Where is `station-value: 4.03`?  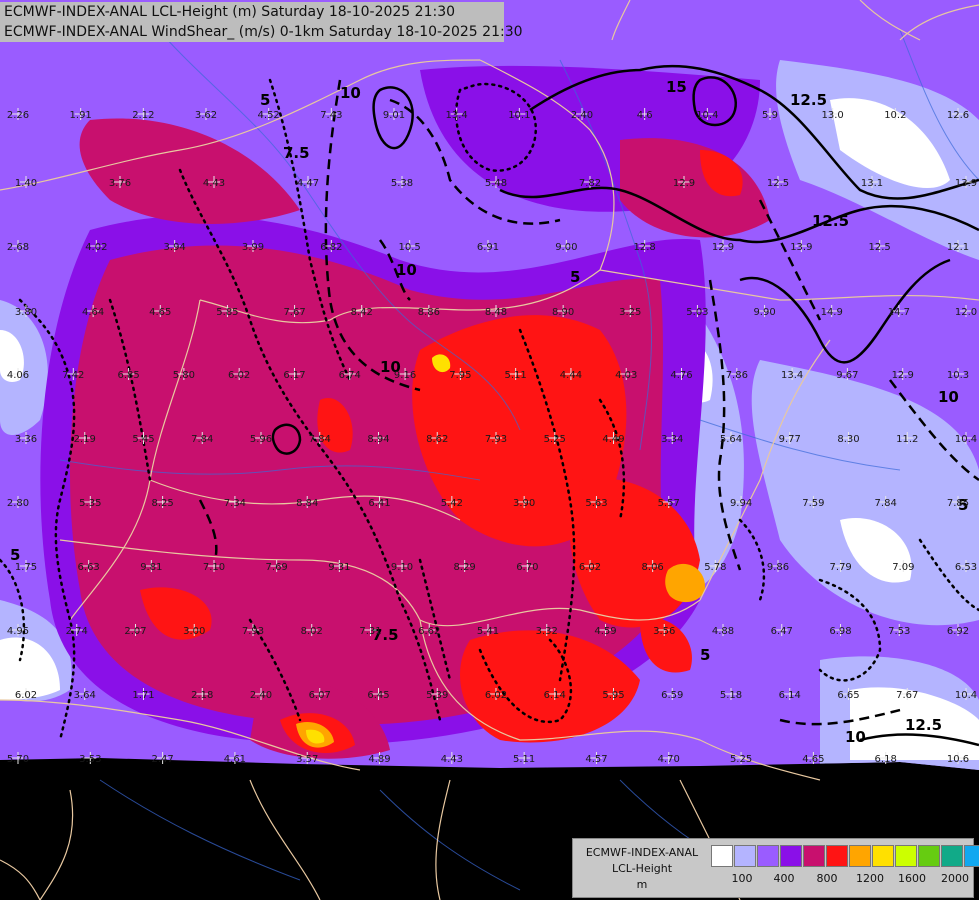
station-value: 4.03 is located at coordinates (626, 375).